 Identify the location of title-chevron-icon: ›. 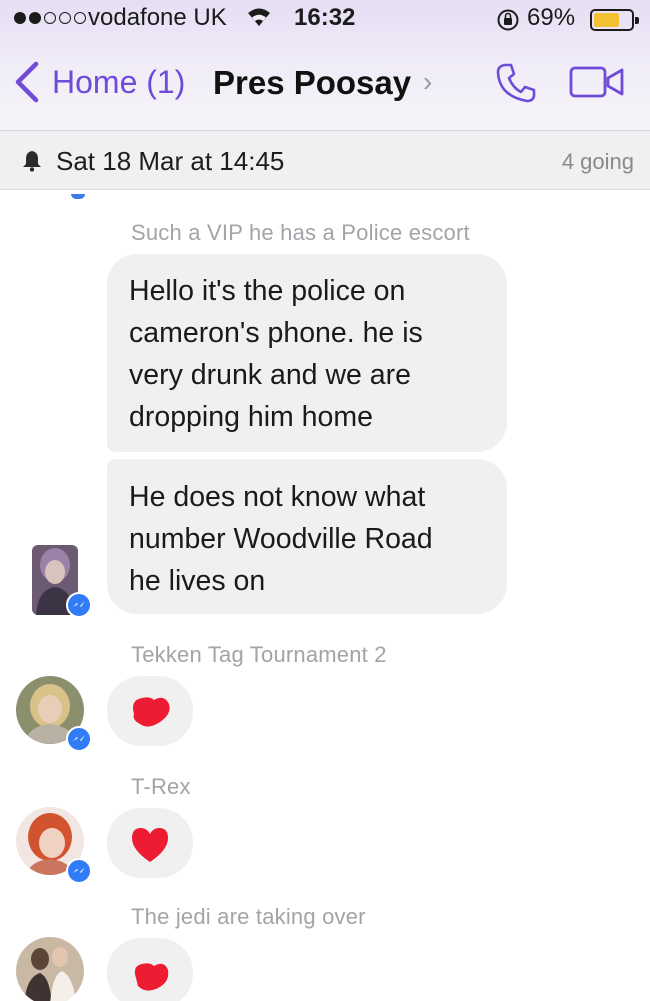
(427, 82).